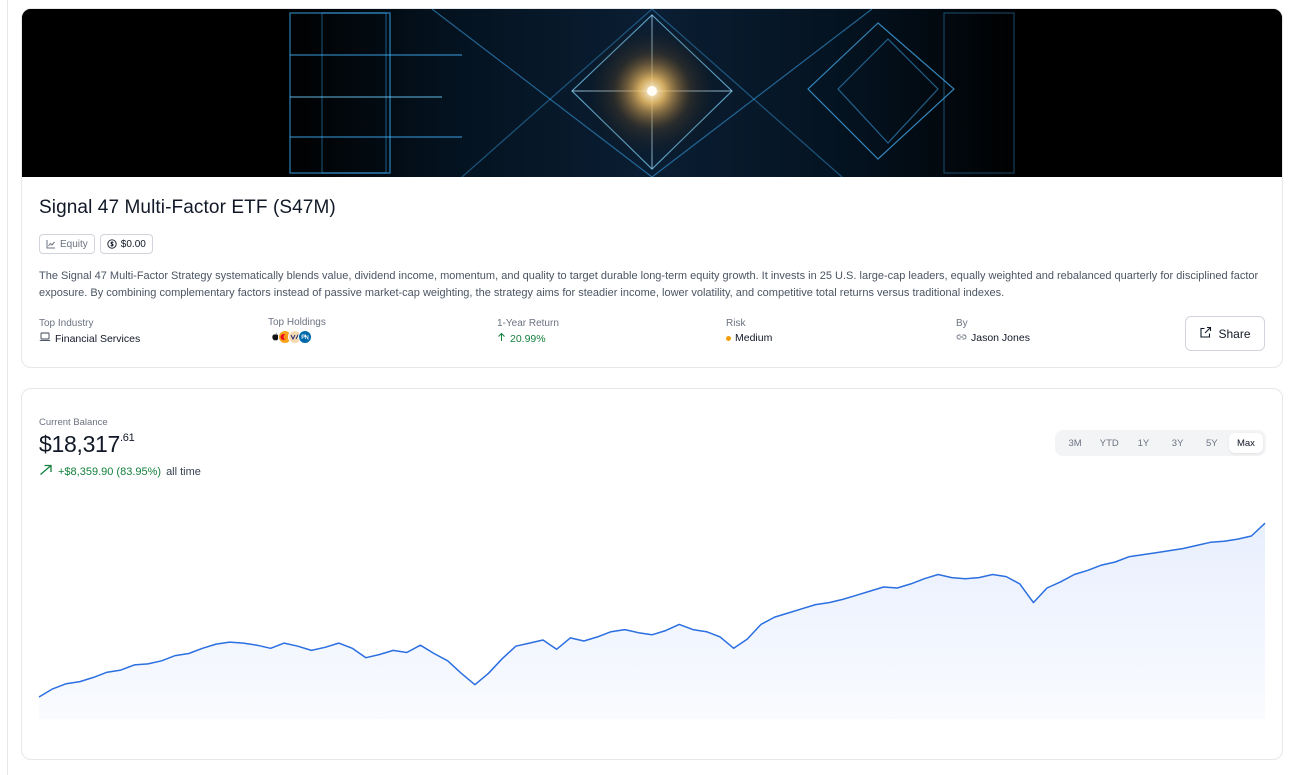  Describe the element at coordinates (501, 338) in the screenshot. I see `arrow-up-icon` at that location.